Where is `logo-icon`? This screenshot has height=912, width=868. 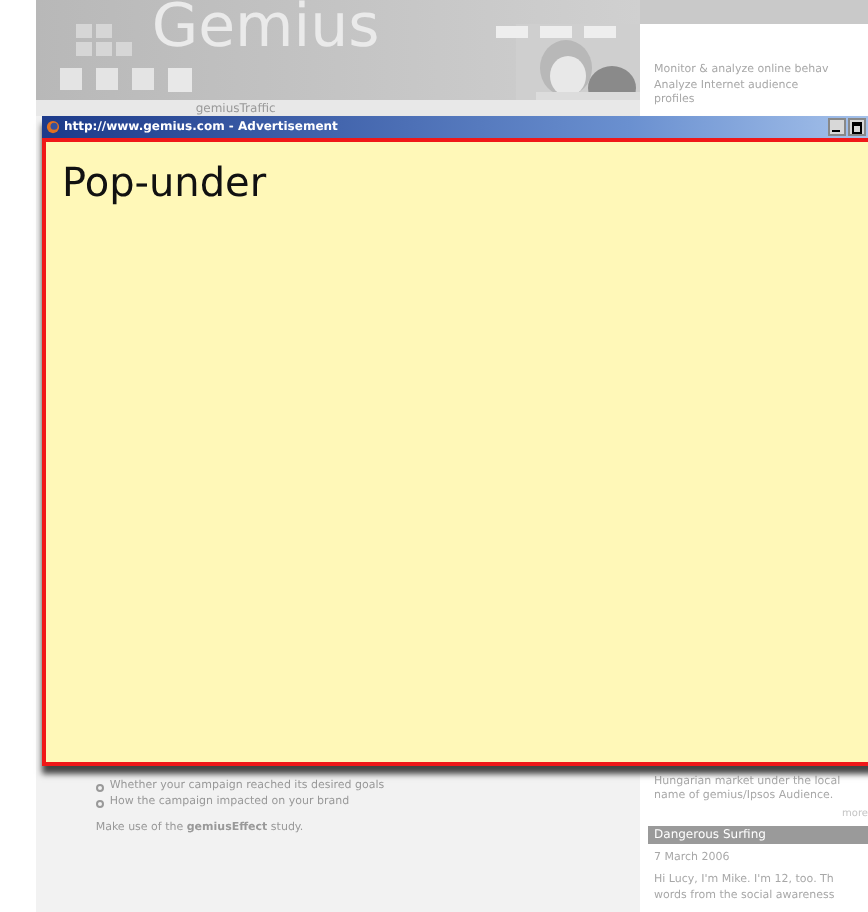 logo-icon is located at coordinates (105, 40).